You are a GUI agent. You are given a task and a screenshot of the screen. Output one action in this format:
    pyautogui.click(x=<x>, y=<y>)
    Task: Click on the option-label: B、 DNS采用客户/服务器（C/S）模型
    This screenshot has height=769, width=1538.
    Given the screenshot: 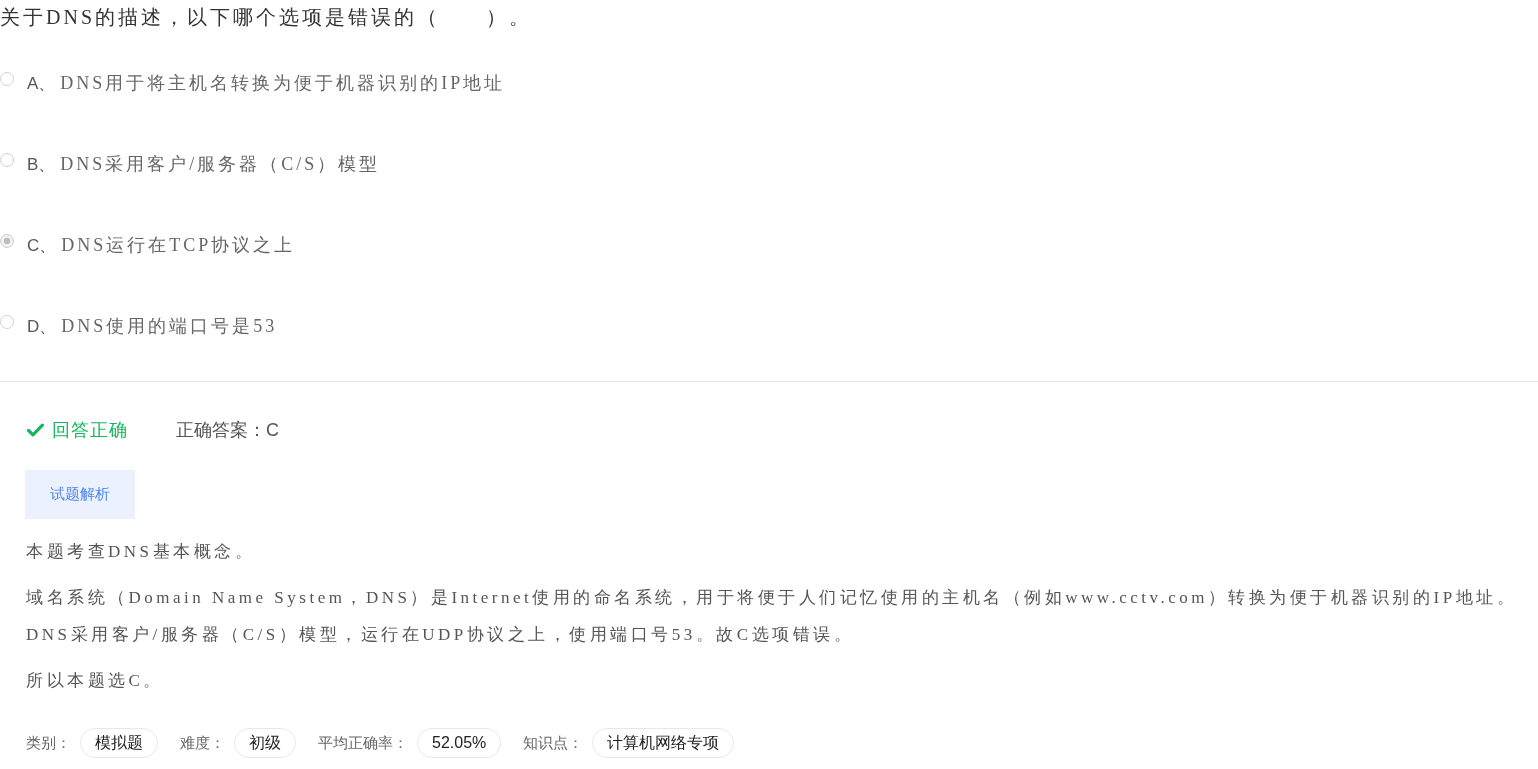 What is the action you would take?
    pyautogui.click(x=204, y=164)
    